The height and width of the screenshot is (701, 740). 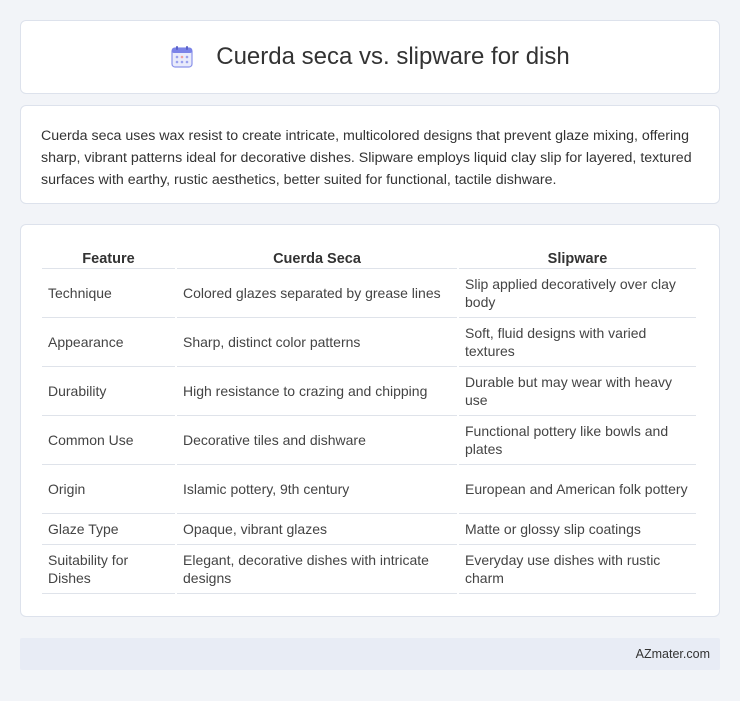 What do you see at coordinates (108, 391) in the screenshot?
I see `row-feature: Durability` at bounding box center [108, 391].